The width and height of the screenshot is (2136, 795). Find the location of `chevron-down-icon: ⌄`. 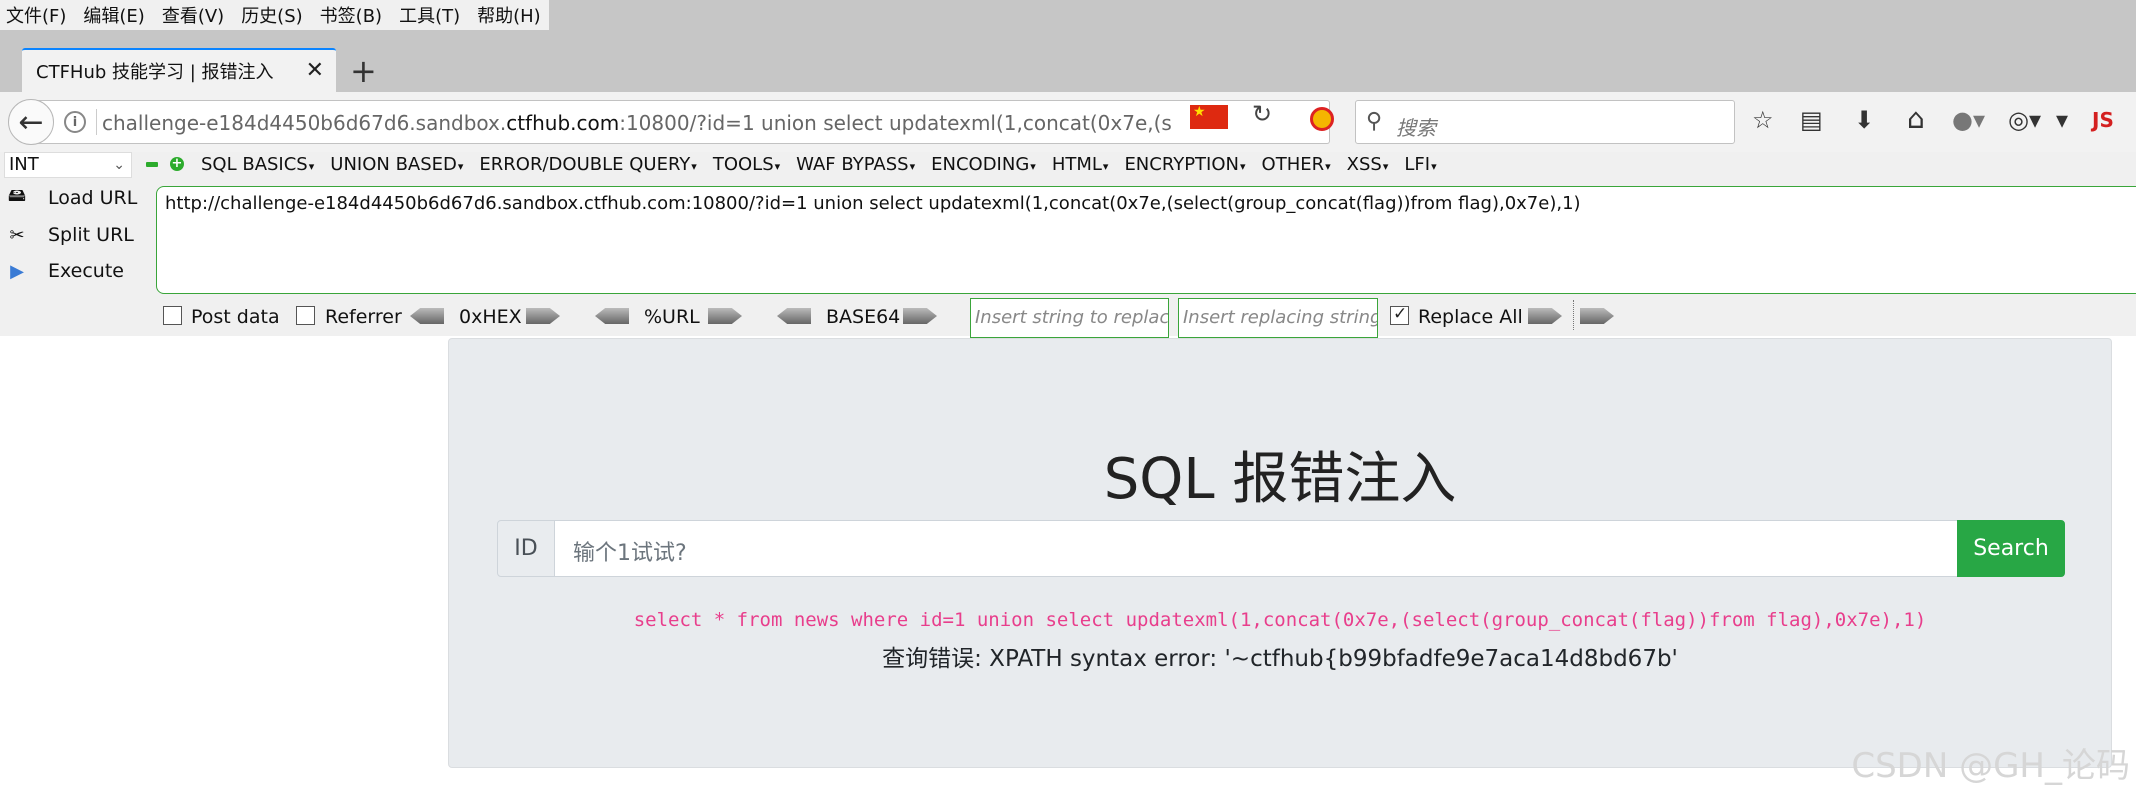

chevron-down-icon: ⌄ is located at coordinates (119, 165).